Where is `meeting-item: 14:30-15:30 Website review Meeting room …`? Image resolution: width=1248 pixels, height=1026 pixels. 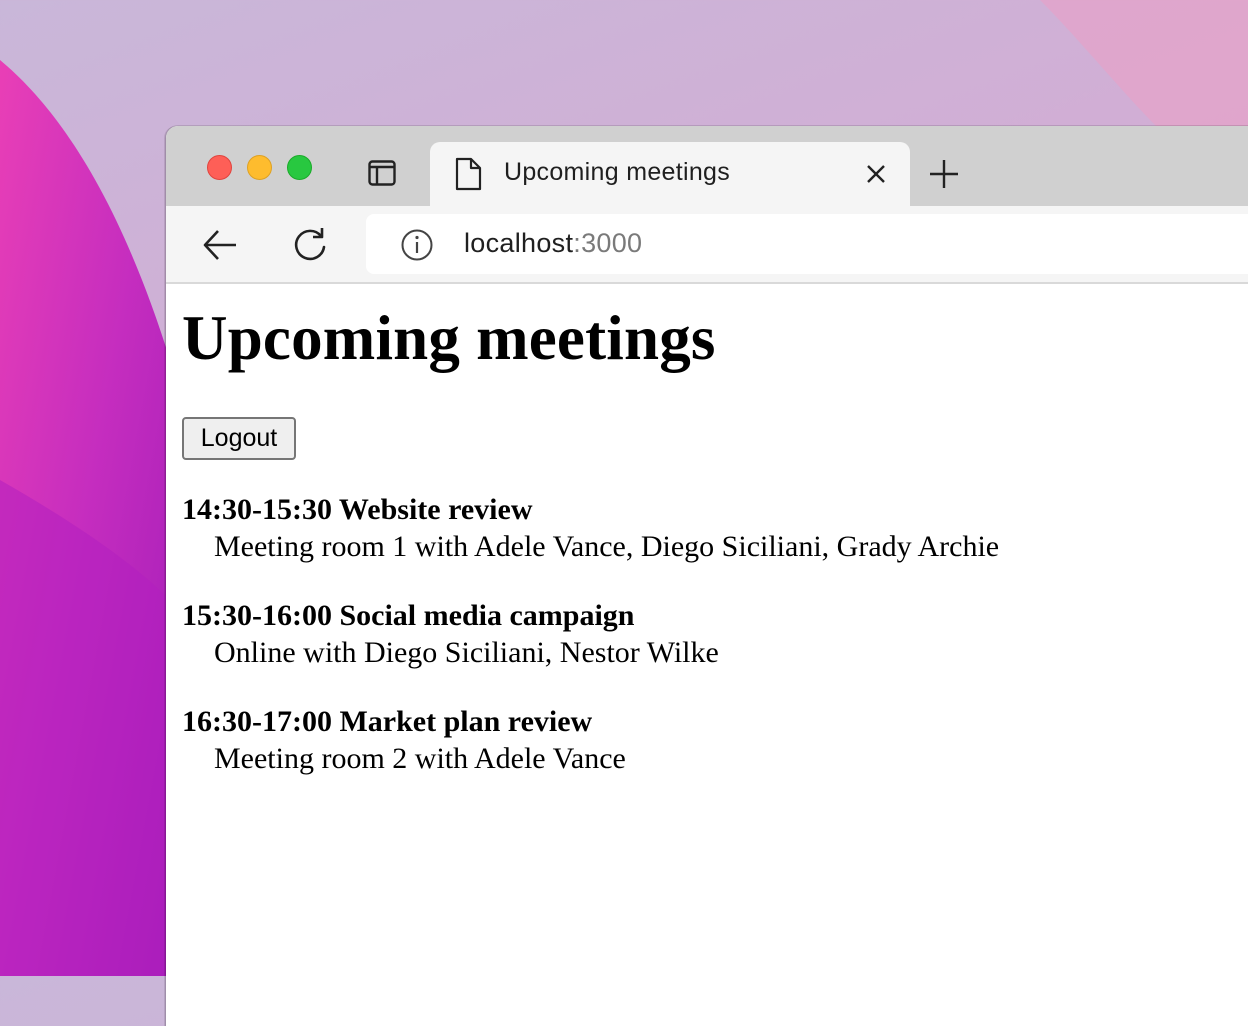
meeting-item: 14:30-15:30 Website review Meeting room … is located at coordinates (590, 528).